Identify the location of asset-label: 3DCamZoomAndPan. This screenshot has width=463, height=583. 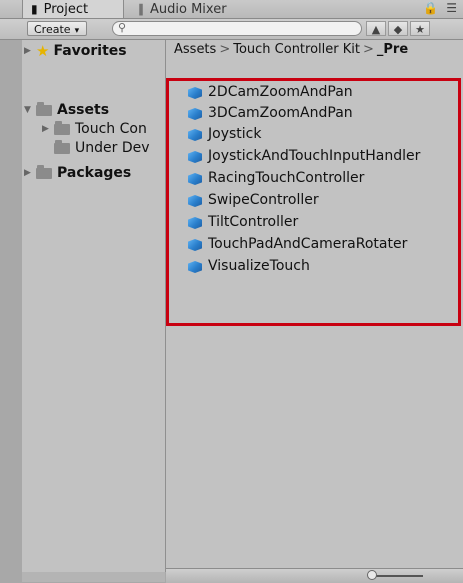
(280, 113).